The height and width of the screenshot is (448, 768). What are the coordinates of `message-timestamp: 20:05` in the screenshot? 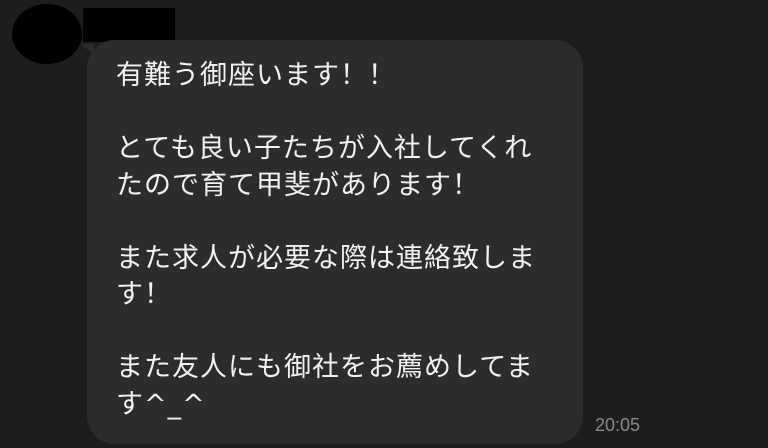 It's located at (618, 425).